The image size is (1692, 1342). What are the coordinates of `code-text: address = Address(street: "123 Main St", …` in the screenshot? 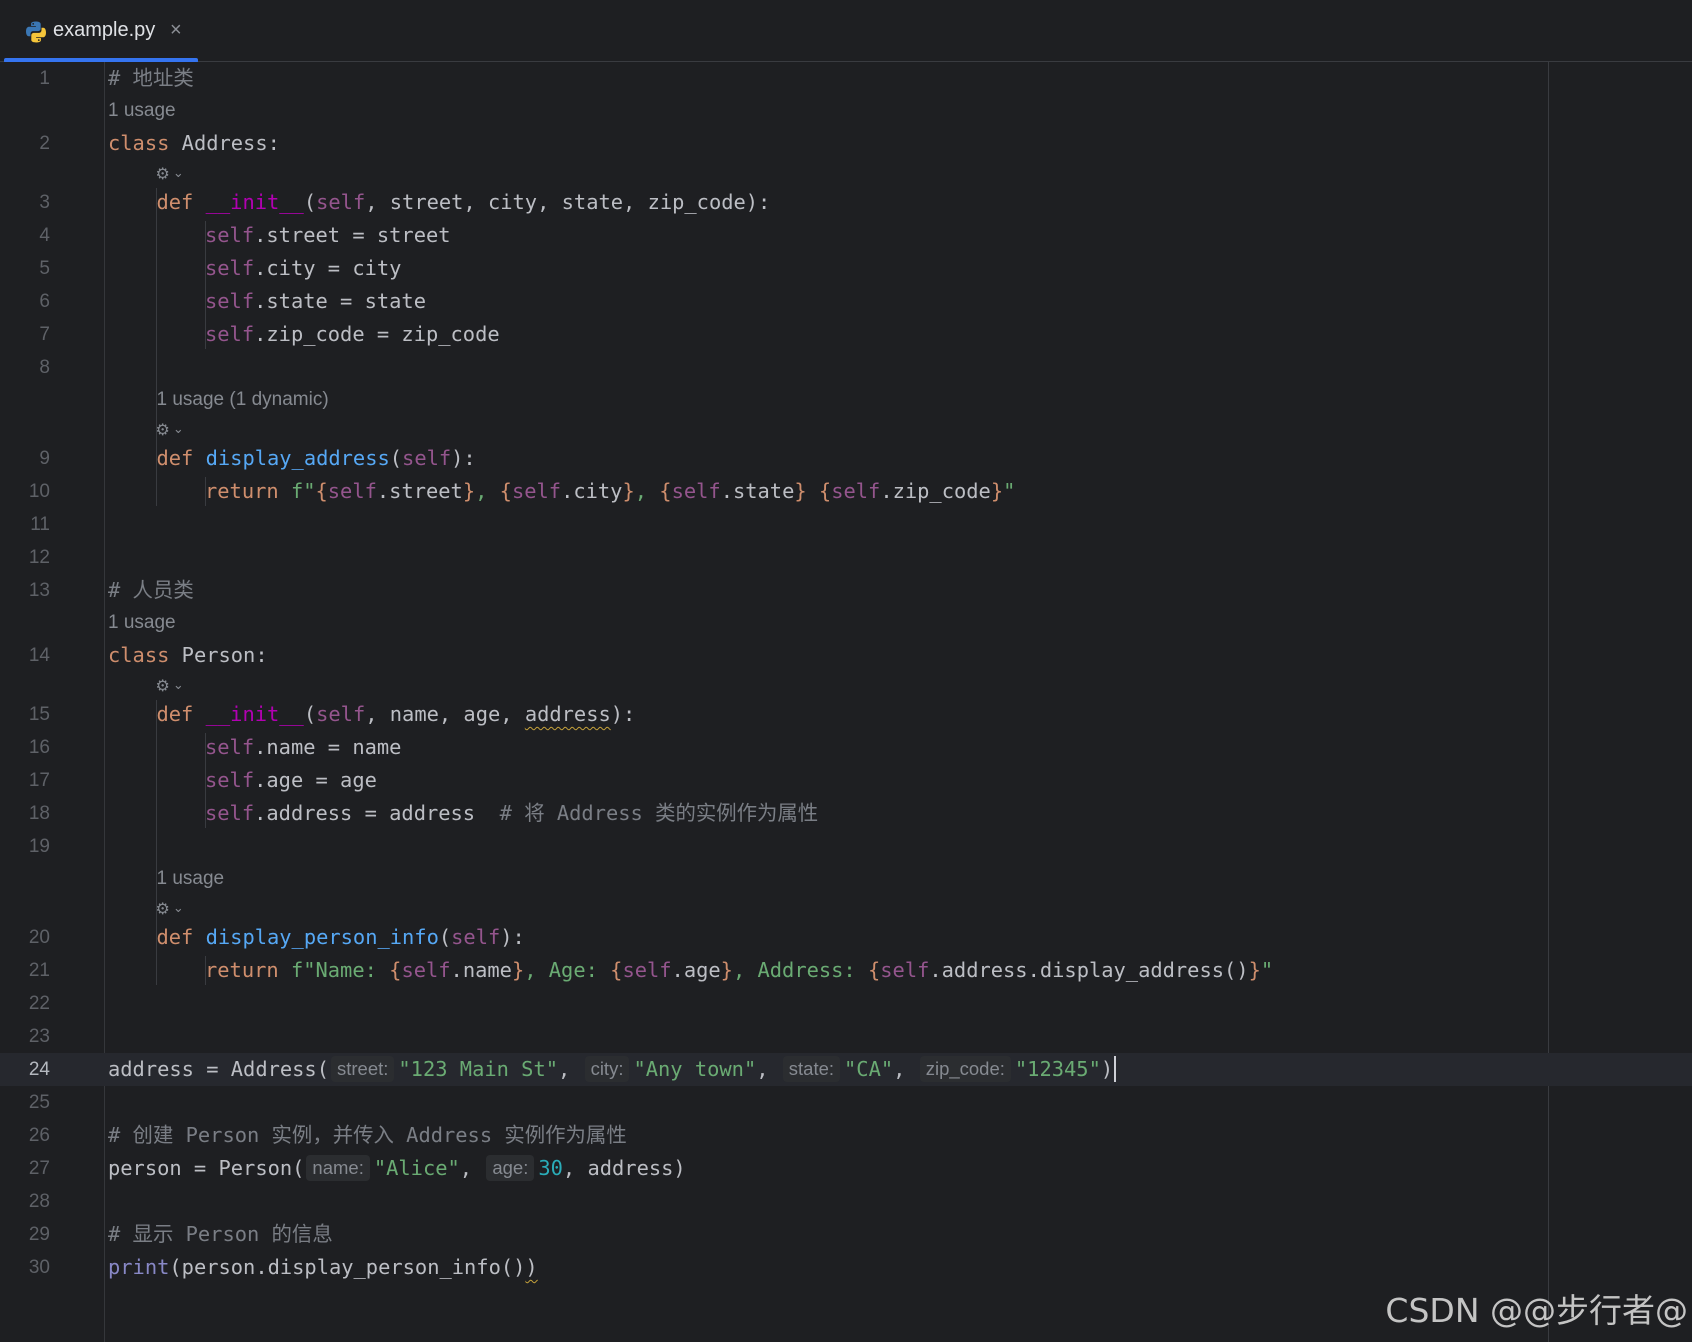 It's located at (612, 1069).